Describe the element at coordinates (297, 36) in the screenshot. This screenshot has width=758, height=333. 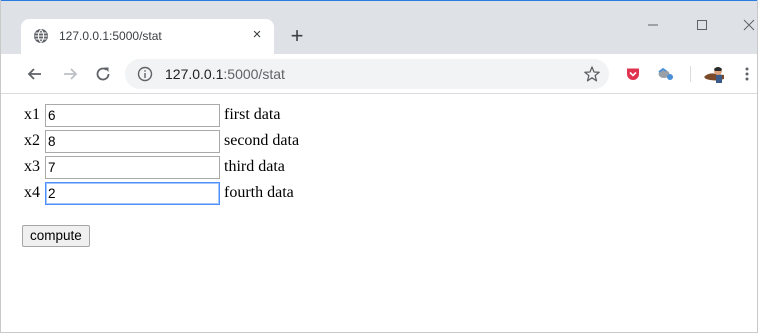
I see `new-tab-button: +` at that location.